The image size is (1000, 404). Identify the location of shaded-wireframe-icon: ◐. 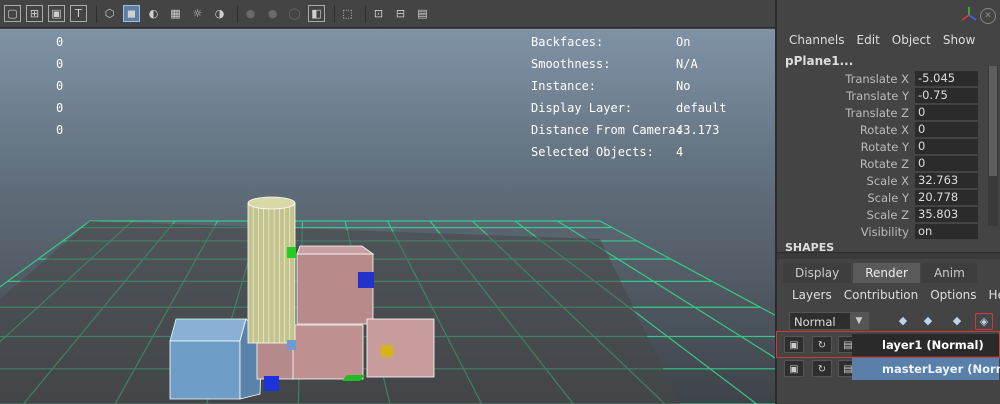
(153, 13).